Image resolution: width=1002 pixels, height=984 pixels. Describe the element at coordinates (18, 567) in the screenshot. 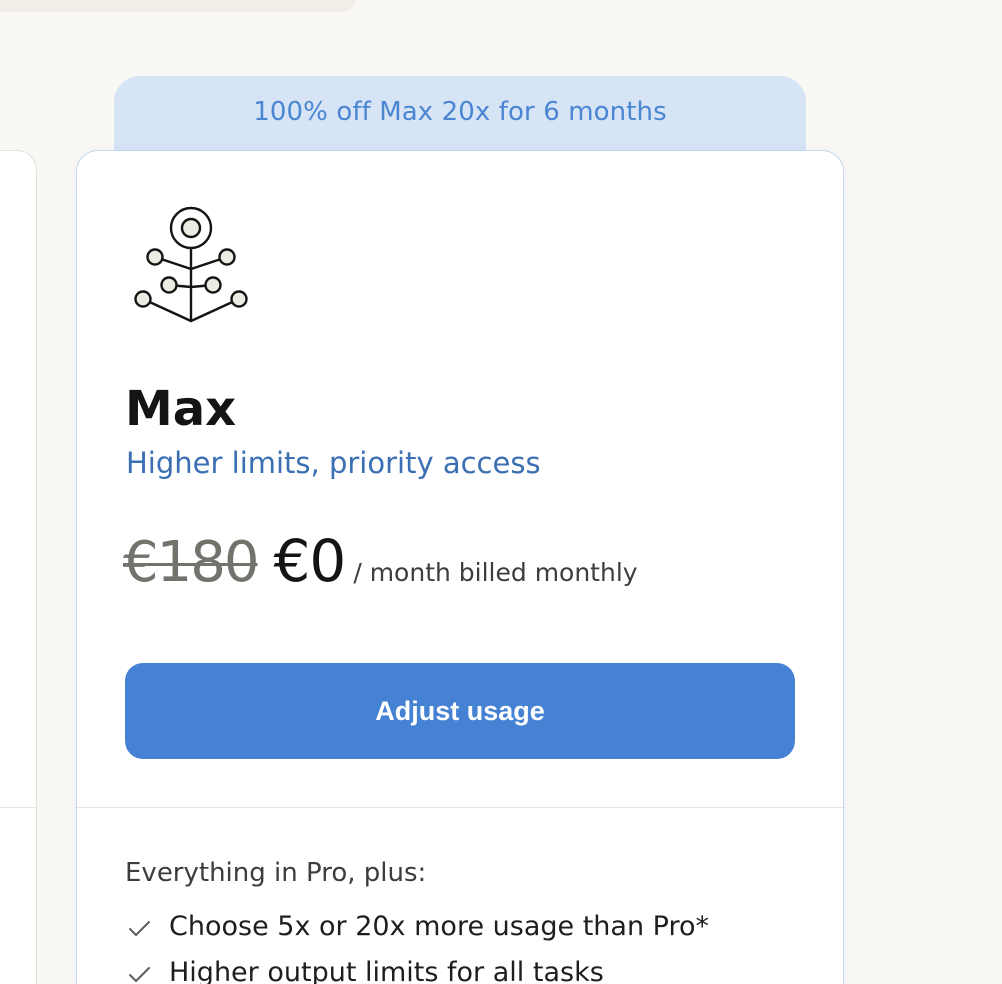

I see `adjacent-plan-card` at that location.